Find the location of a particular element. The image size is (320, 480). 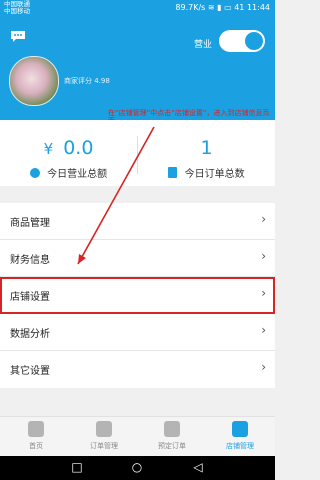

recent-apps-button: □ is located at coordinates (77, 467).